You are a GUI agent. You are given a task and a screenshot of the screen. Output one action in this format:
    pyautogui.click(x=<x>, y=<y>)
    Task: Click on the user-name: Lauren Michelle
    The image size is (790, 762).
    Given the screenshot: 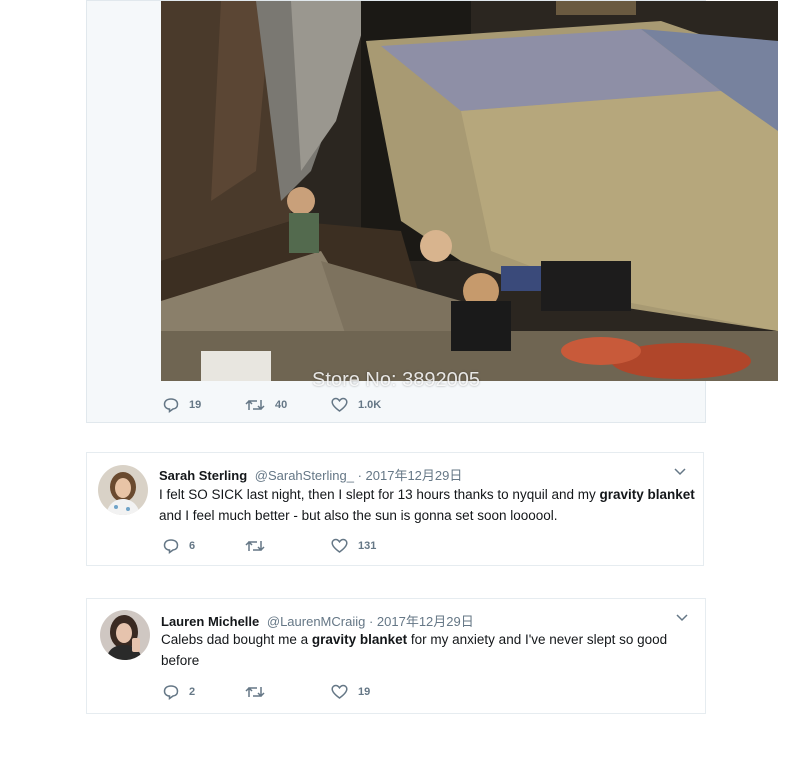 What is the action you would take?
    pyautogui.click(x=210, y=621)
    